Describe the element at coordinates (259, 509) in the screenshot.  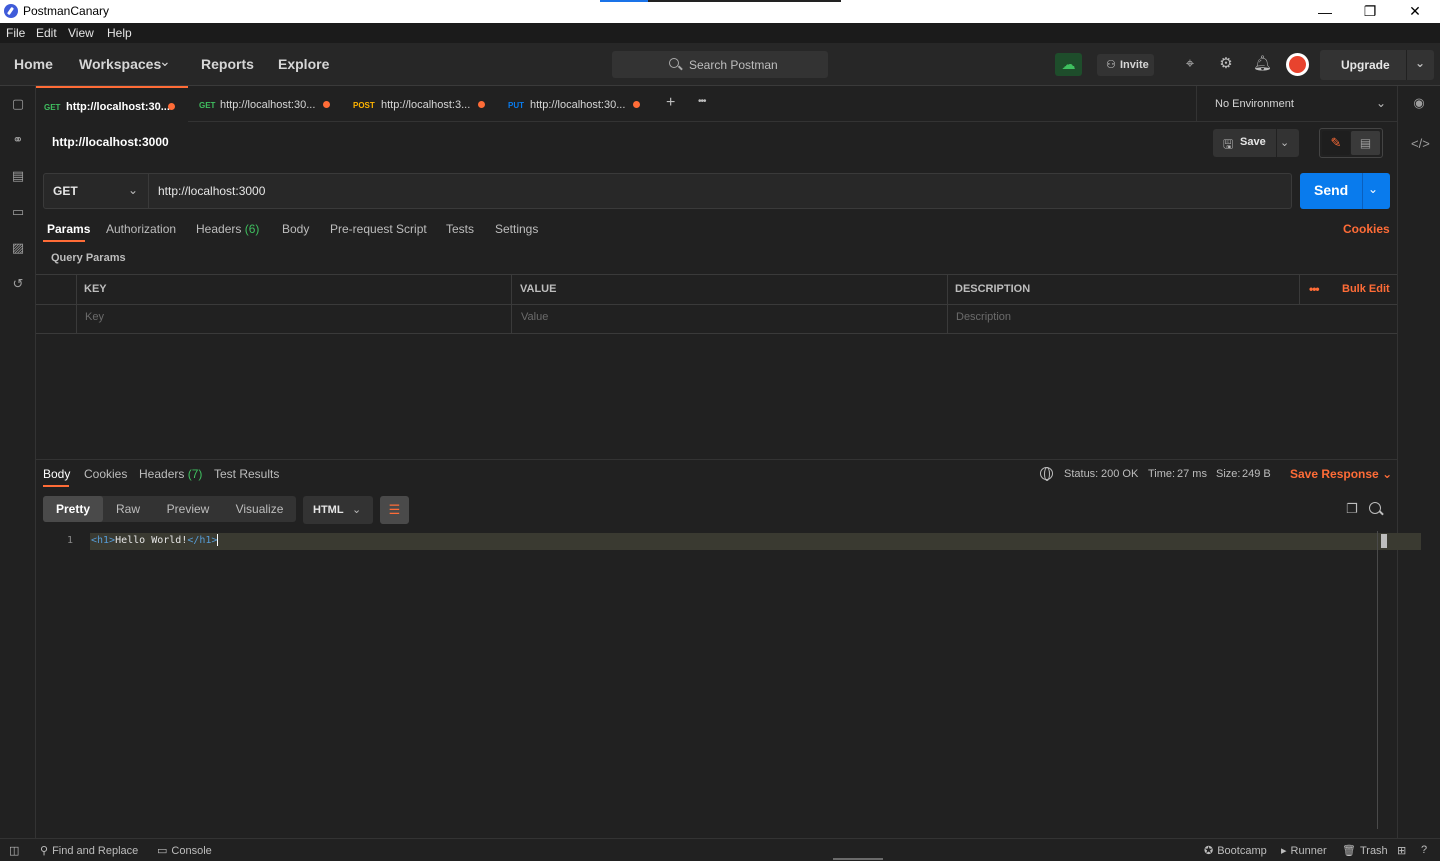
I see `view-visualize: Visualize` at that location.